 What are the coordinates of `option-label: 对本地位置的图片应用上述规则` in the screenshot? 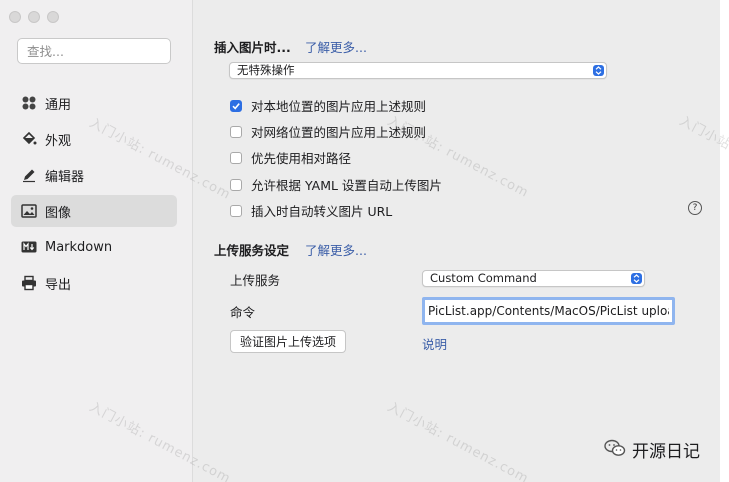 It's located at (339, 106).